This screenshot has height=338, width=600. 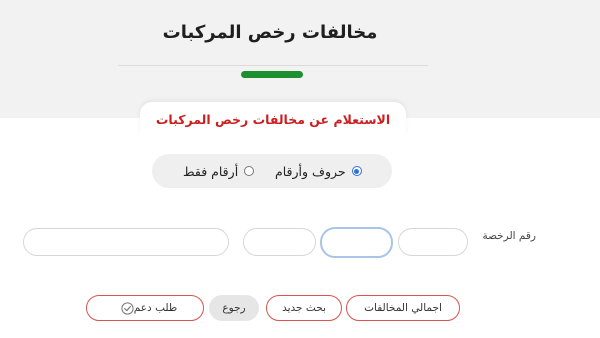 What do you see at coordinates (273, 65) in the screenshot?
I see `title-divider` at bounding box center [273, 65].